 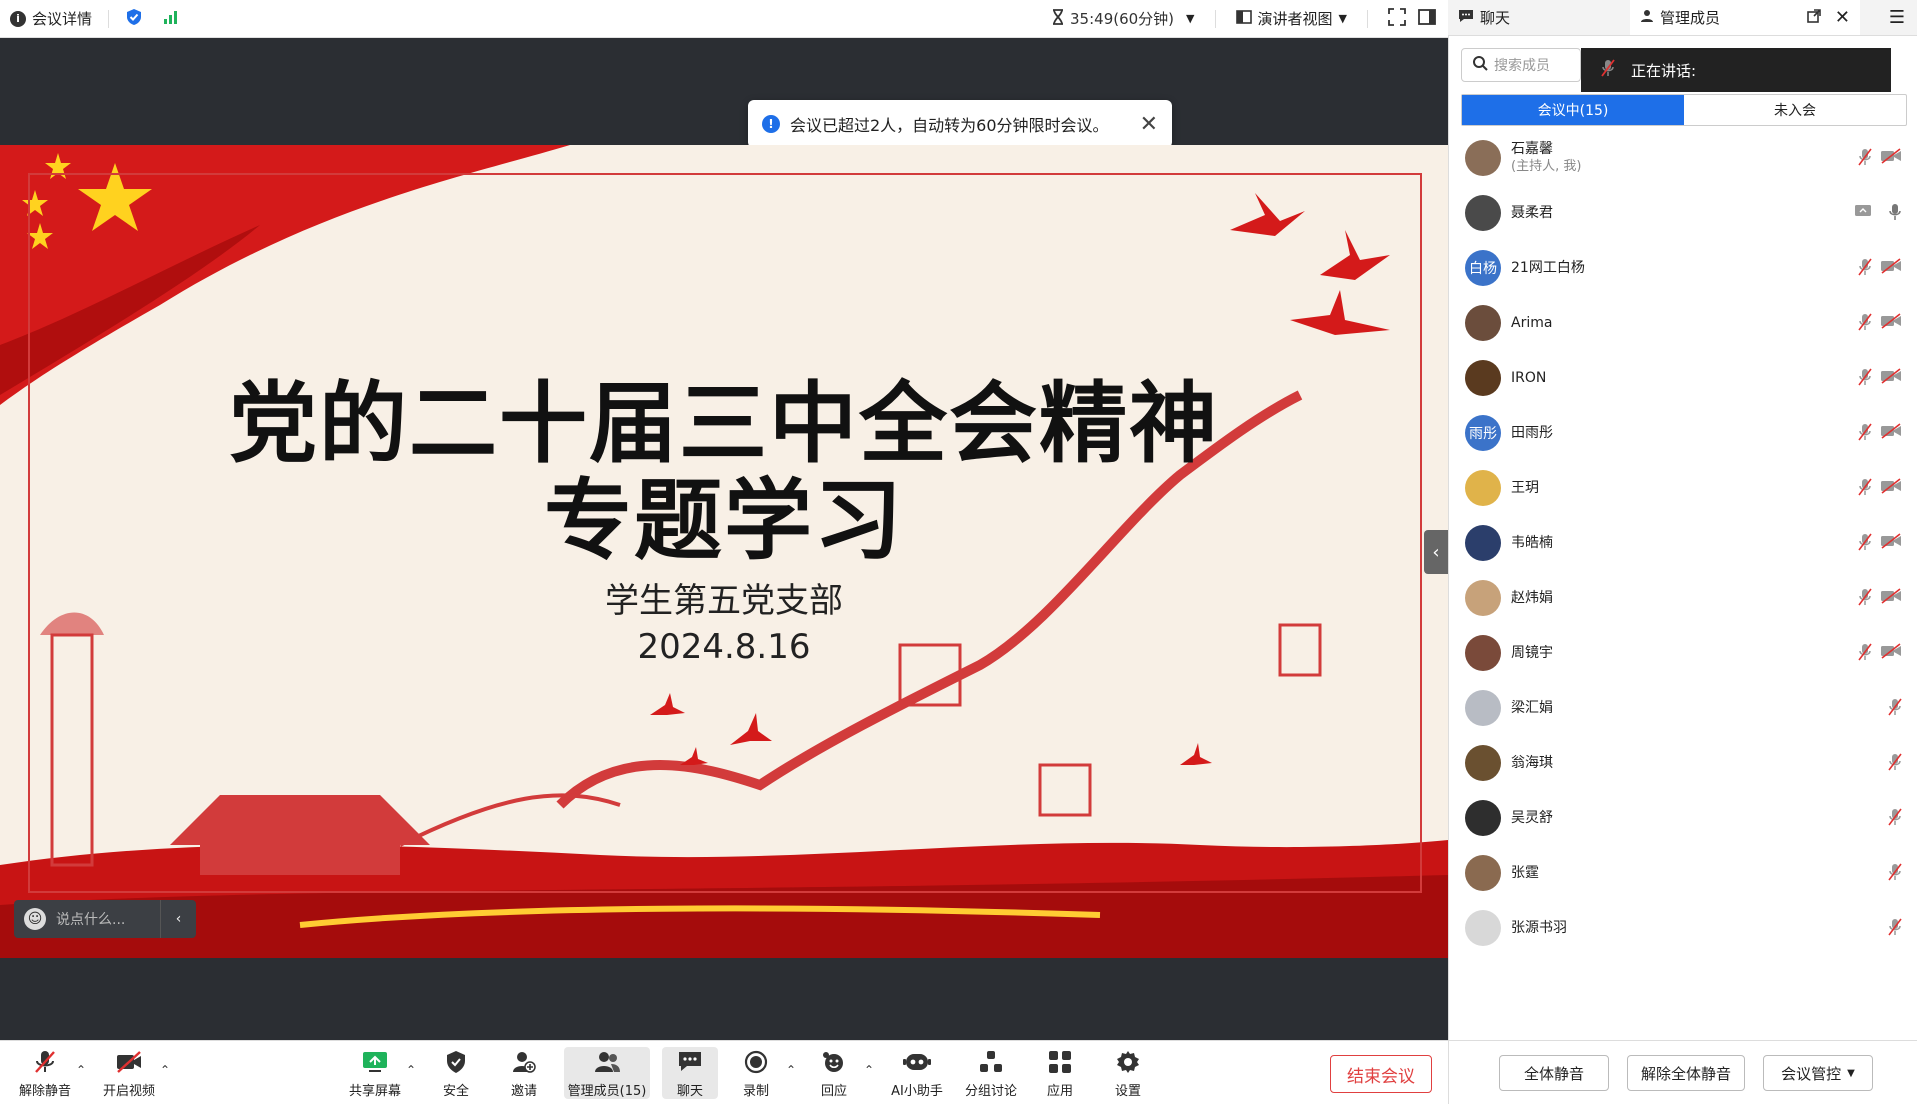 What do you see at coordinates (171, 19) in the screenshot?
I see `signal-icon` at bounding box center [171, 19].